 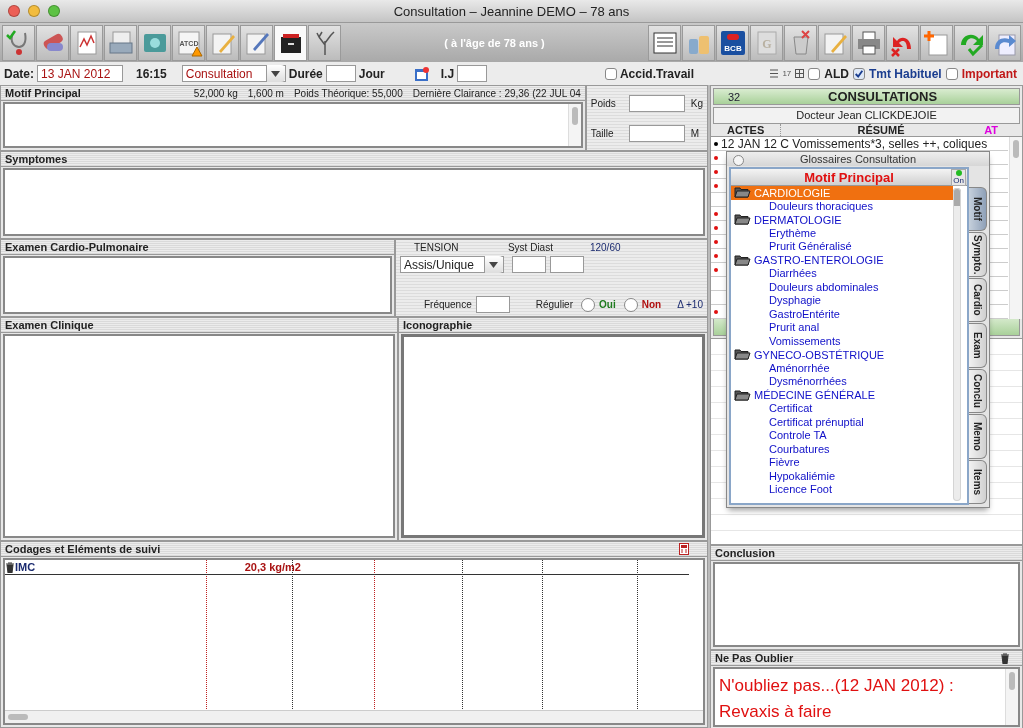 I want to click on syst-diast-label: Syst Diast, so click(x=530, y=247).